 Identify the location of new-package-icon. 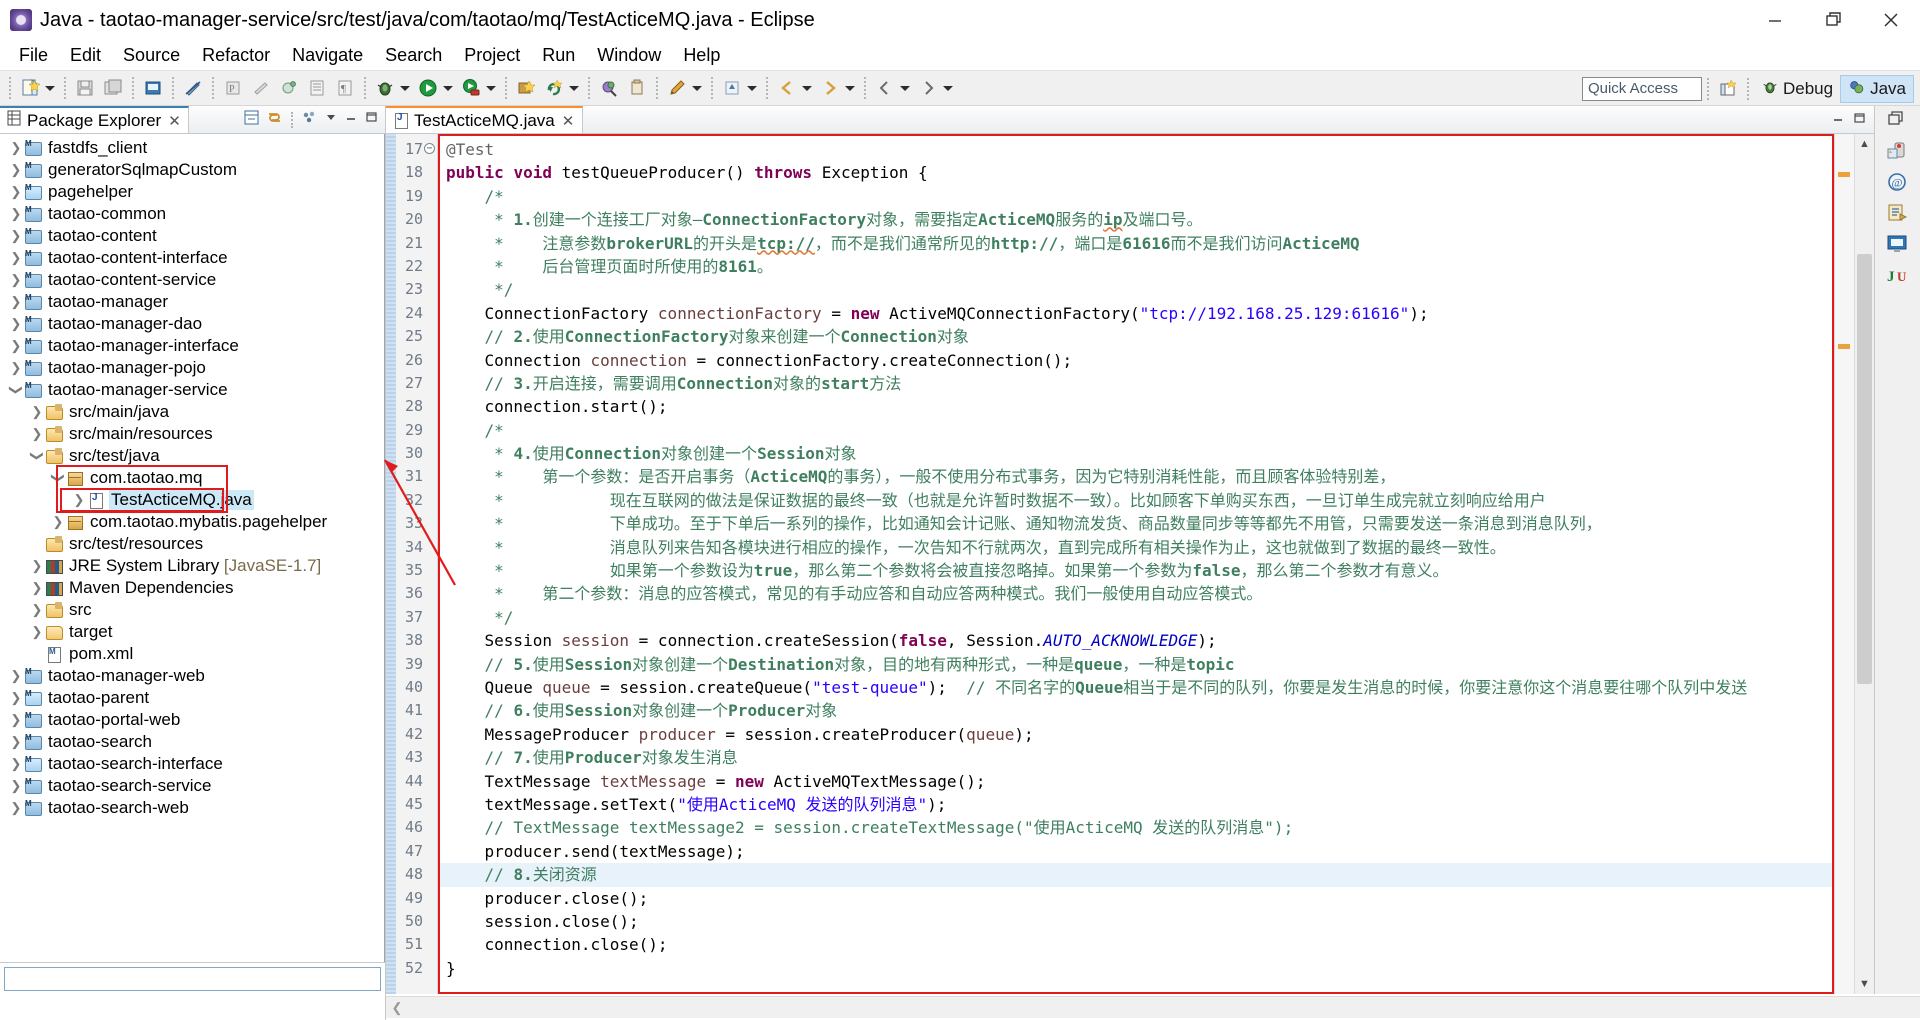
(261, 88).